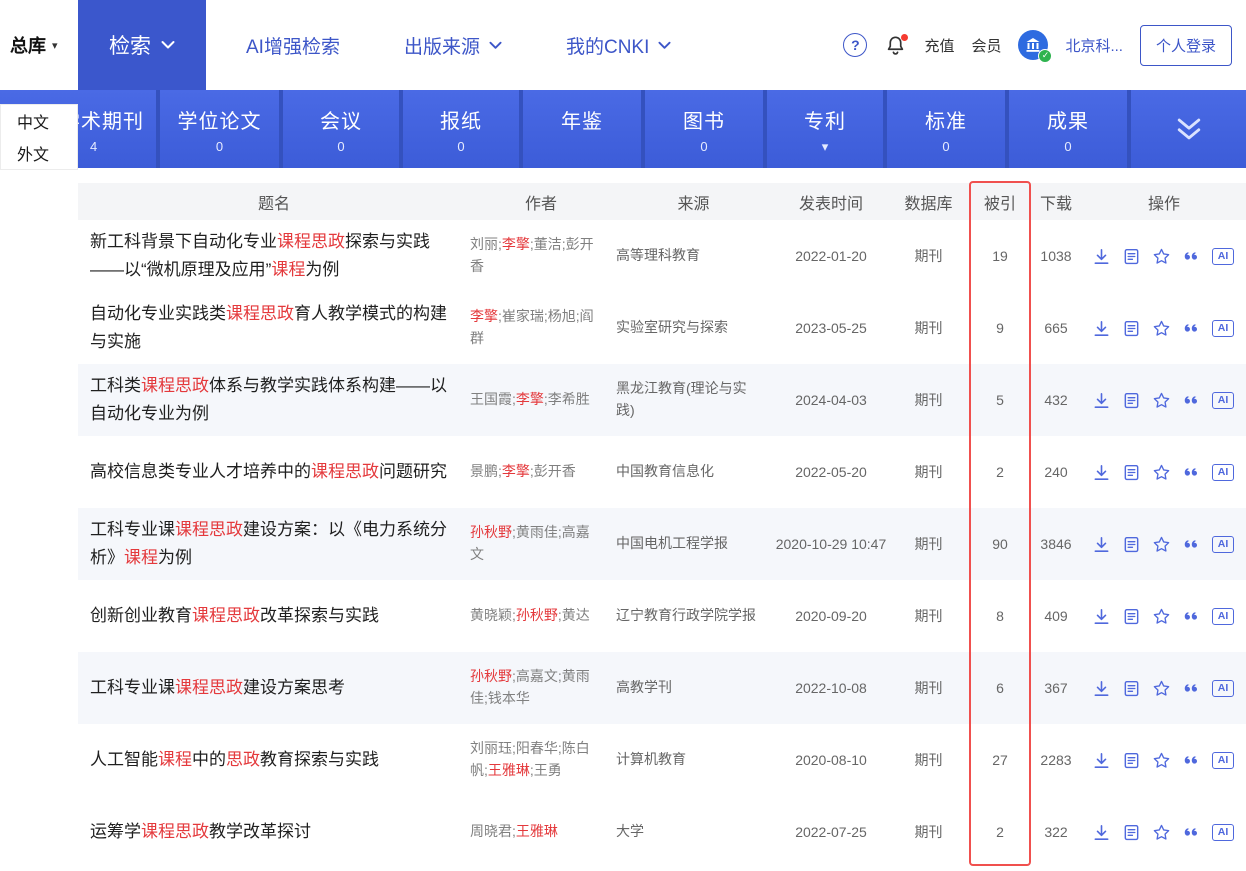 The image size is (1246, 871). Describe the element at coordinates (274, 616) in the screenshot. I see `result-title-link: 创新创业教育课程思政改革探索与实践` at that location.